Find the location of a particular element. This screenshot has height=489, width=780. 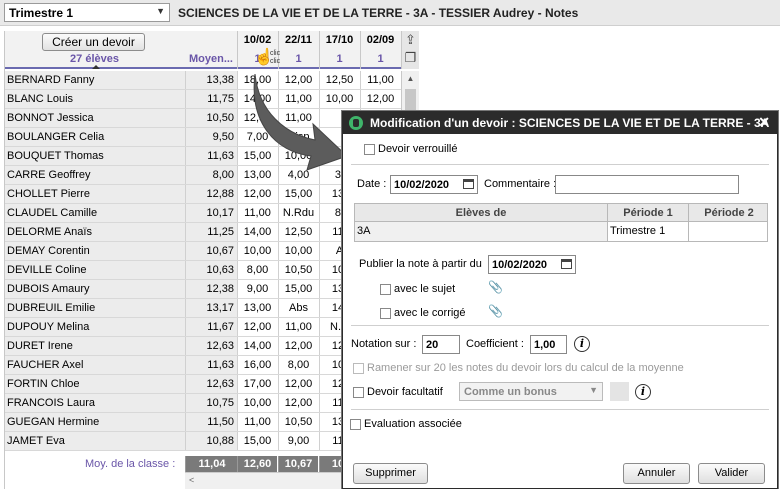

date-field: 10/02/2020 is located at coordinates (434, 184).